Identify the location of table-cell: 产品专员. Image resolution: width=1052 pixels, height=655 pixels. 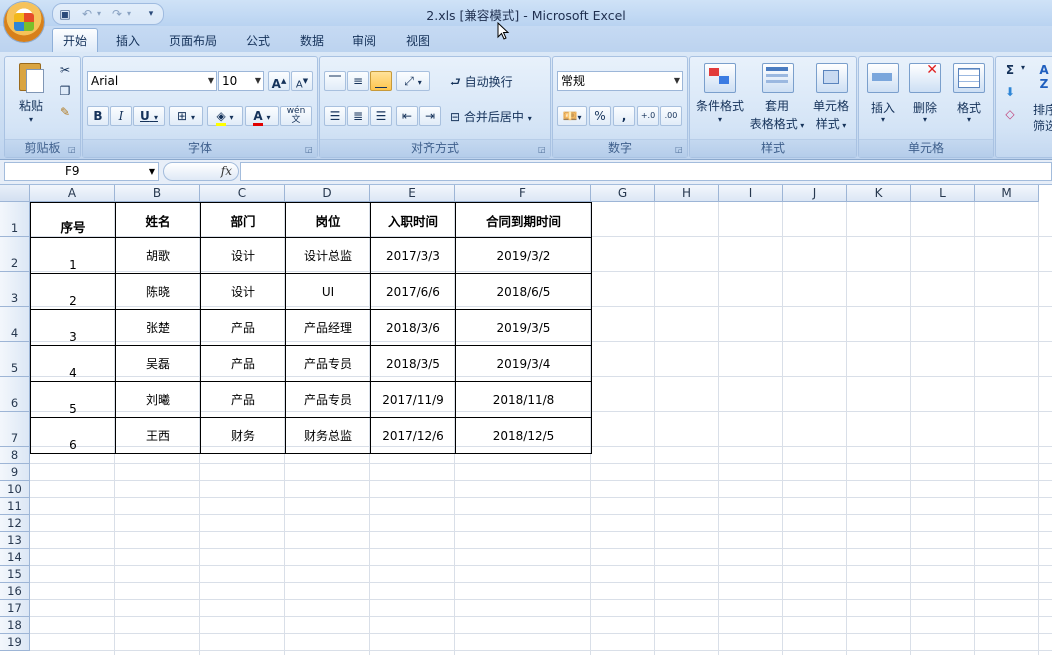
(328, 399).